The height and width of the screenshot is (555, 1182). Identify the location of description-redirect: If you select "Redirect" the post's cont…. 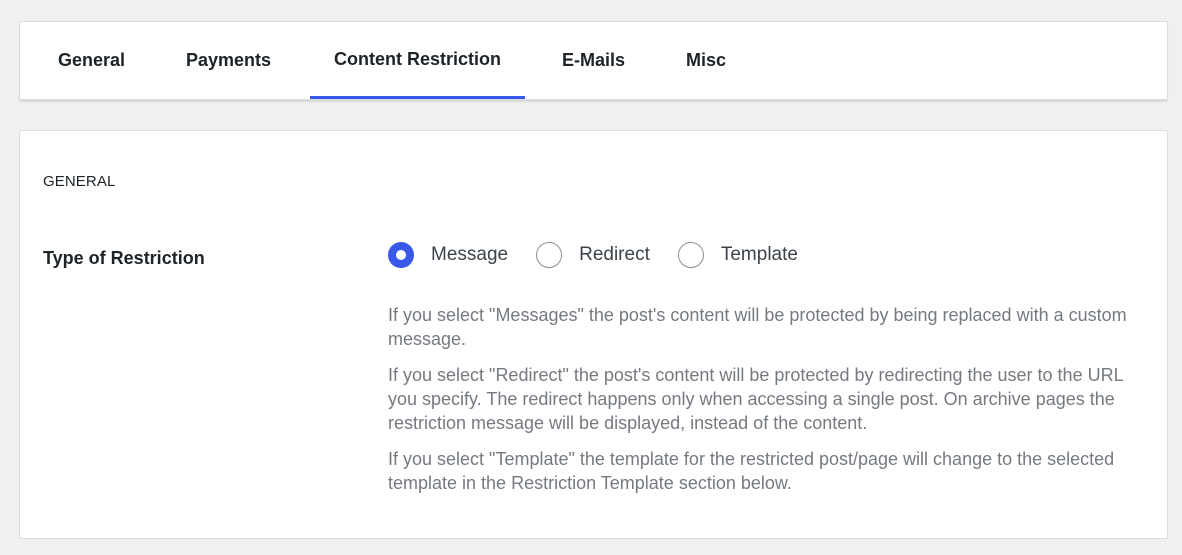
(755, 399).